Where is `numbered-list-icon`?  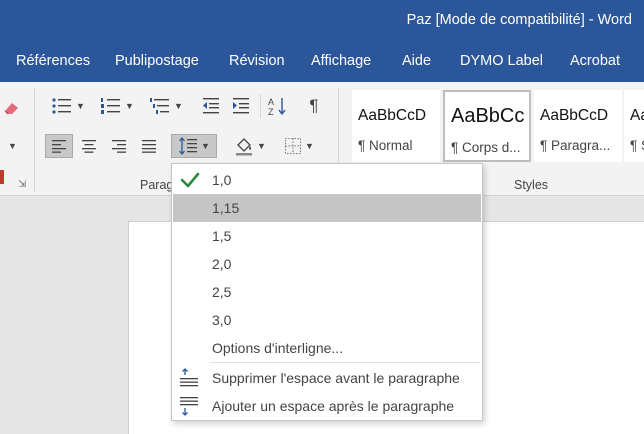 numbered-list-icon is located at coordinates (111, 106).